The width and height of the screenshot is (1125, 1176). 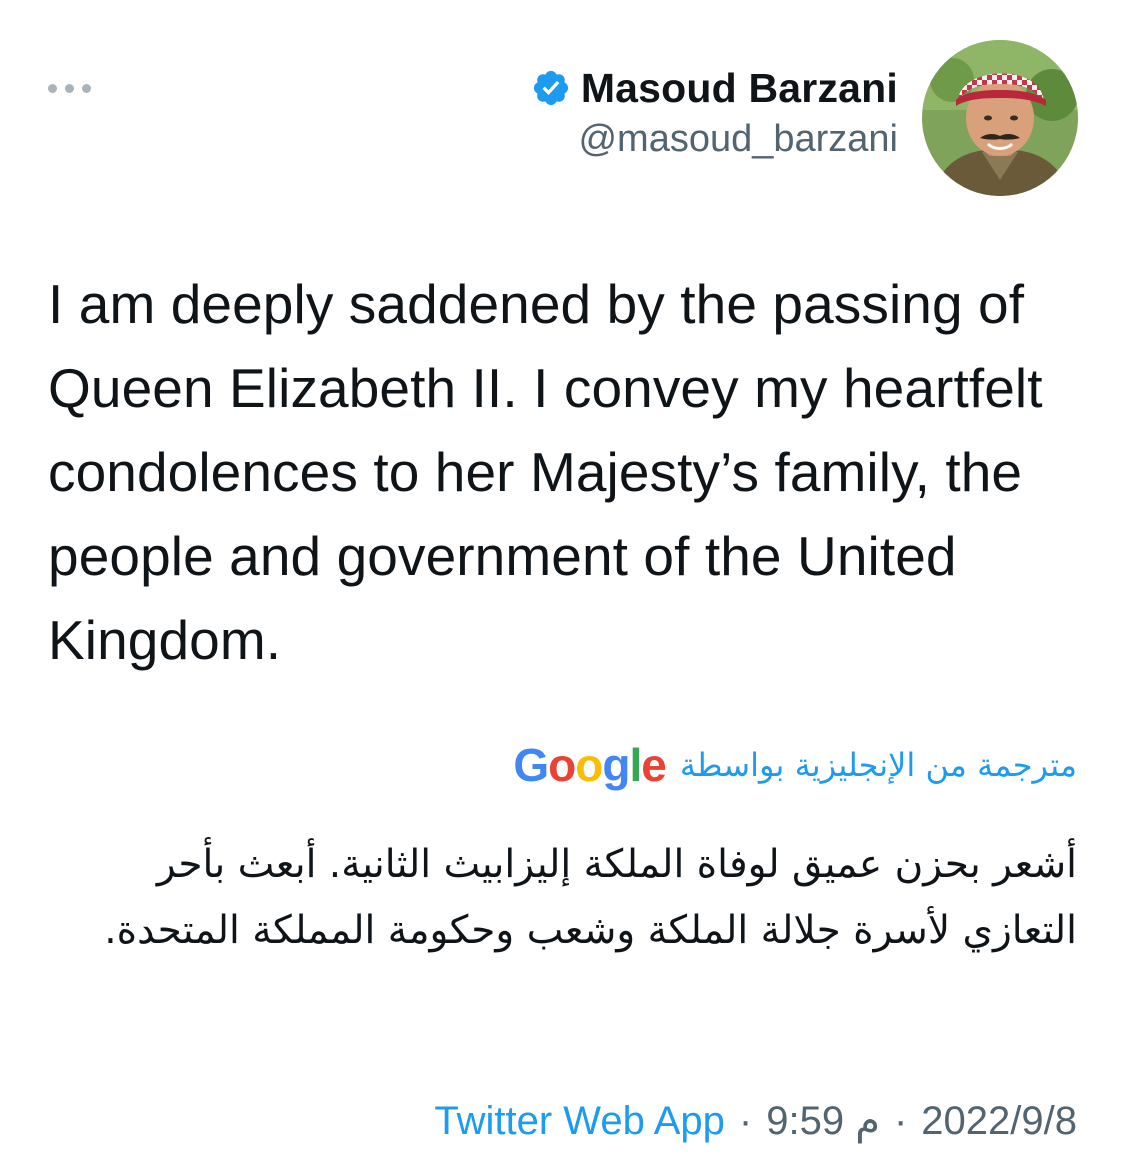 What do you see at coordinates (739, 88) in the screenshot?
I see `display-name: Masoud Barzani` at bounding box center [739, 88].